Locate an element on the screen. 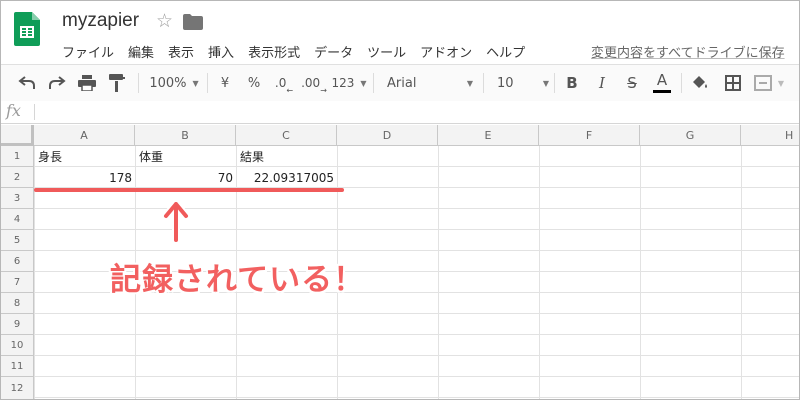  formula-input is located at coordinates (416, 112).